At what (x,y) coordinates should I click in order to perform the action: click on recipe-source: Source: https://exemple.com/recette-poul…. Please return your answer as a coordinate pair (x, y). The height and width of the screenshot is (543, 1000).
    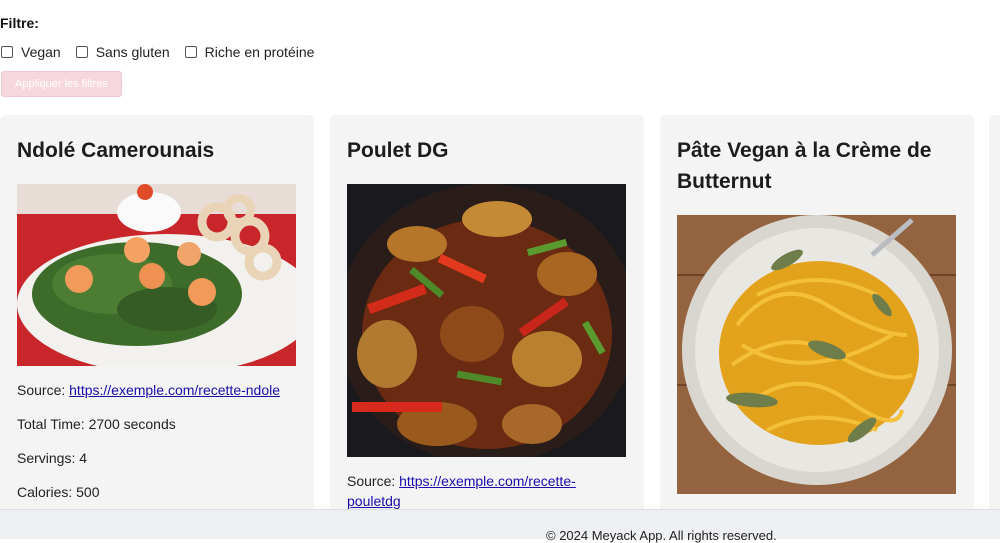
    Looking at the image, I should click on (487, 490).